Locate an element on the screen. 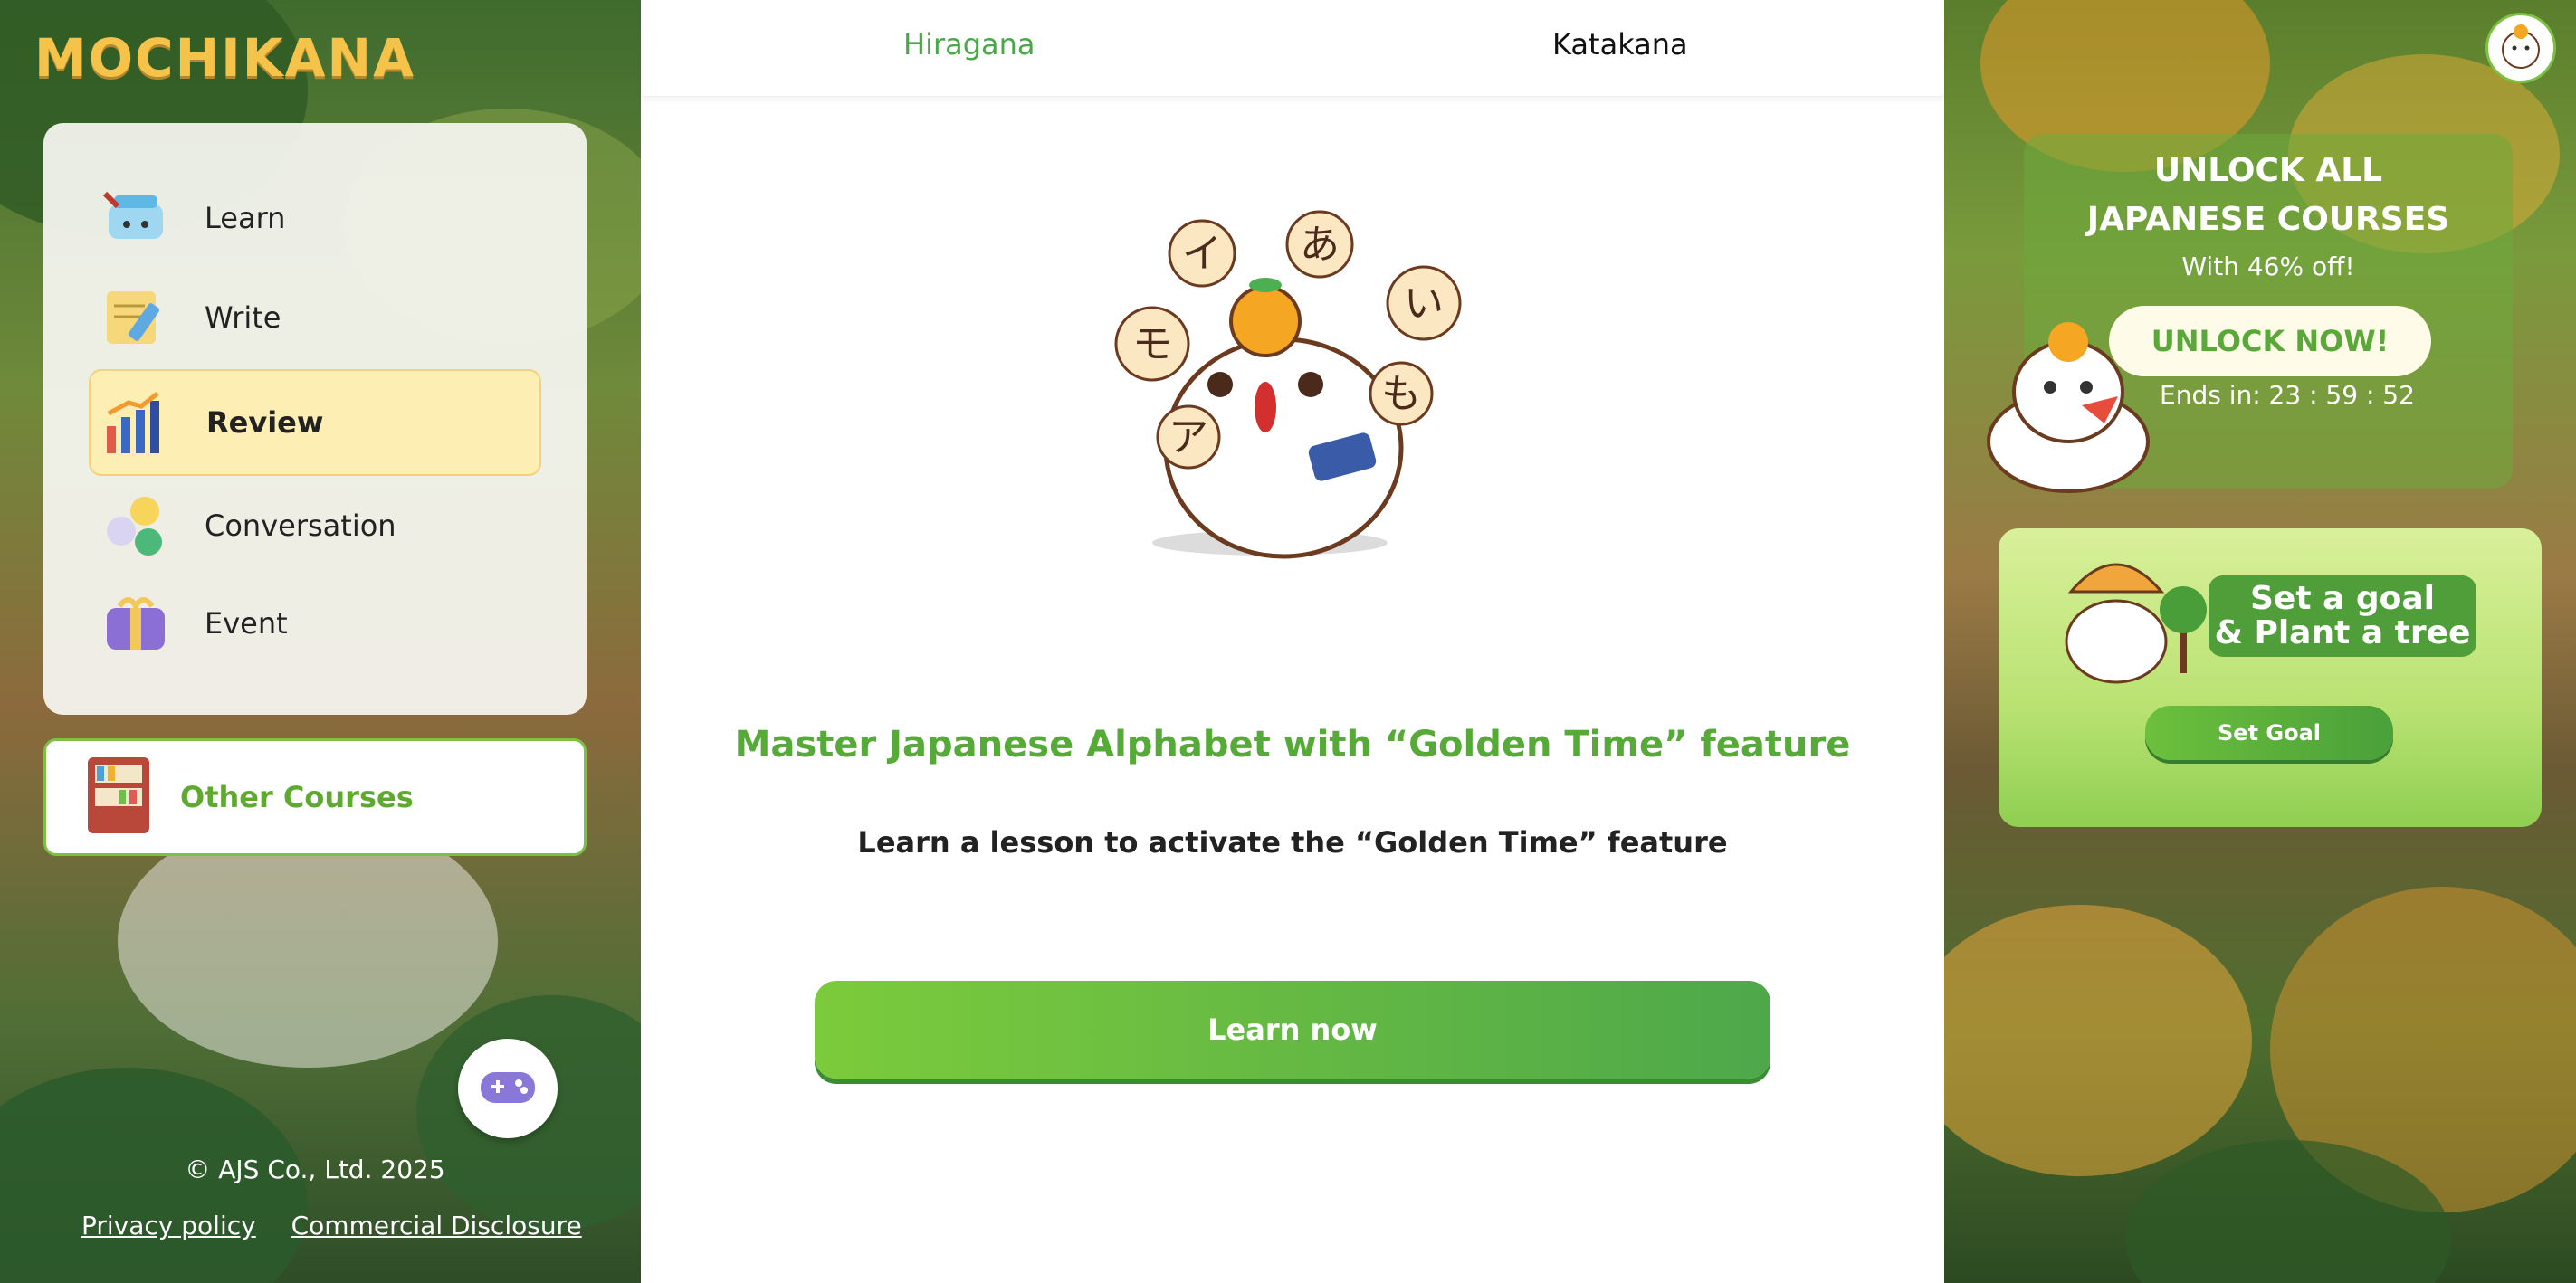 This screenshot has height=1283, width=2576. kana-glyph: イ is located at coordinates (1202, 254).